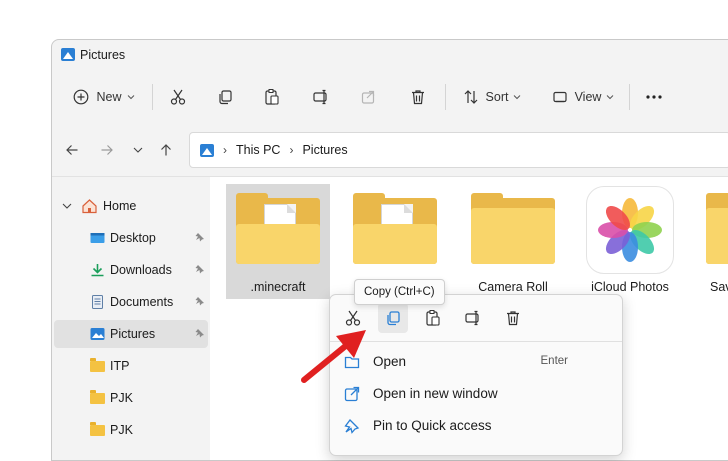  What do you see at coordinates (390, 98) in the screenshot?
I see `command-bar: New Sort View` at bounding box center [390, 98].